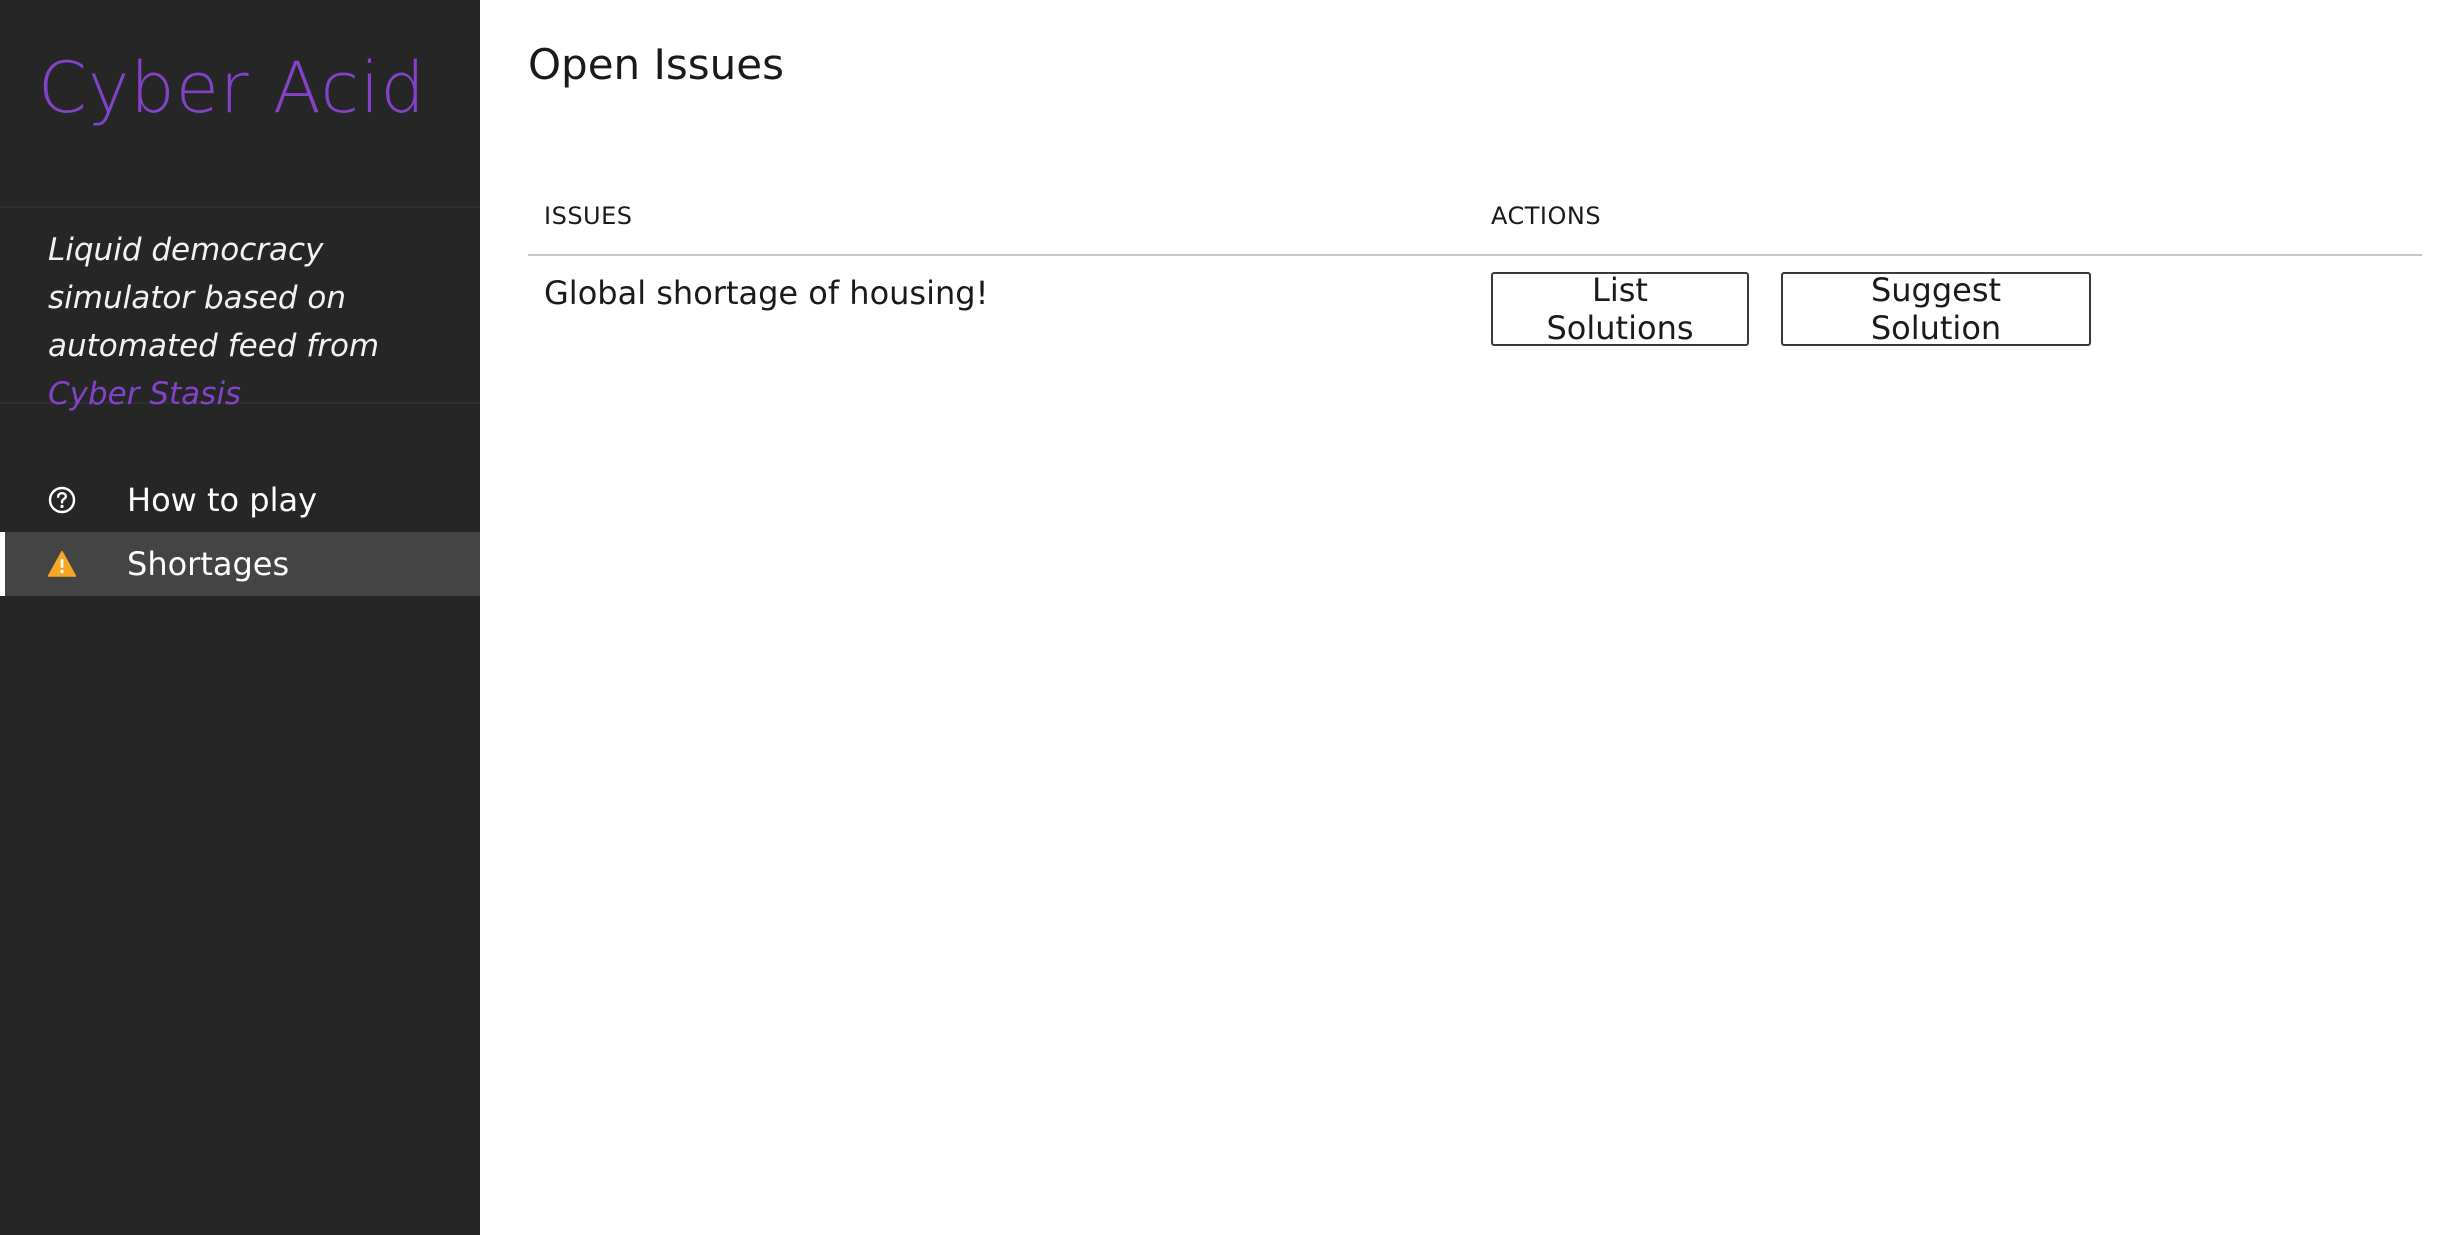 The width and height of the screenshot is (2456, 1235). Describe the element at coordinates (62, 500) in the screenshot. I see `question-circle-icon` at that location.